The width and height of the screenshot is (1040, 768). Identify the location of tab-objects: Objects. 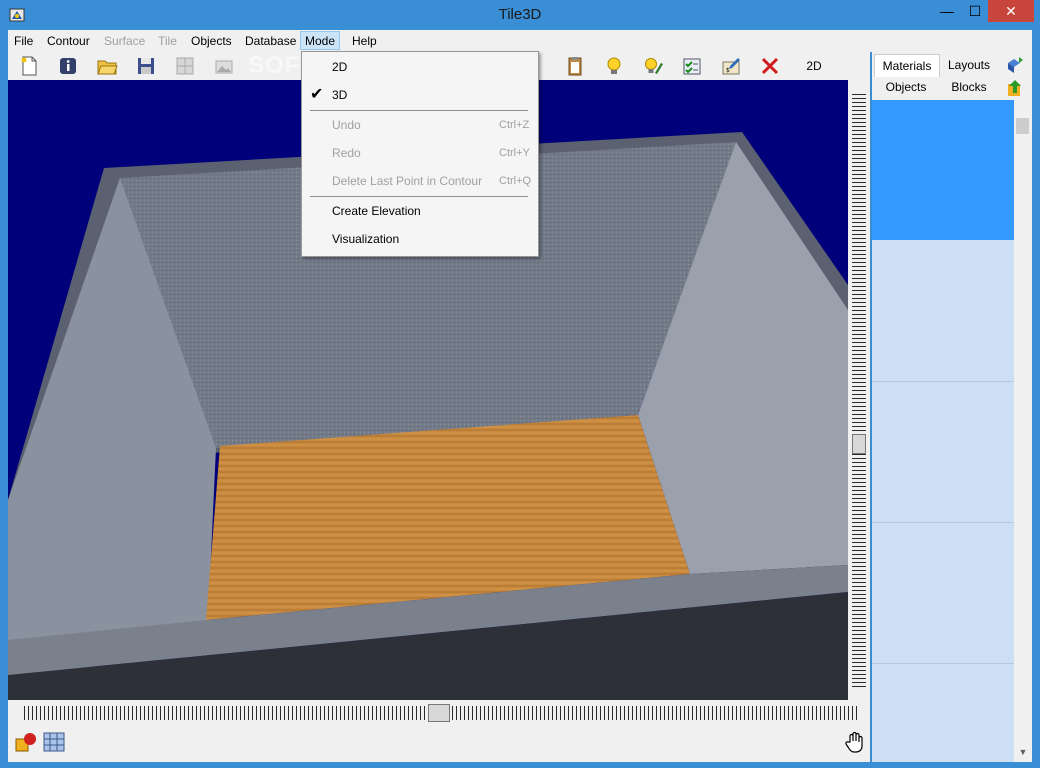
(906, 87).